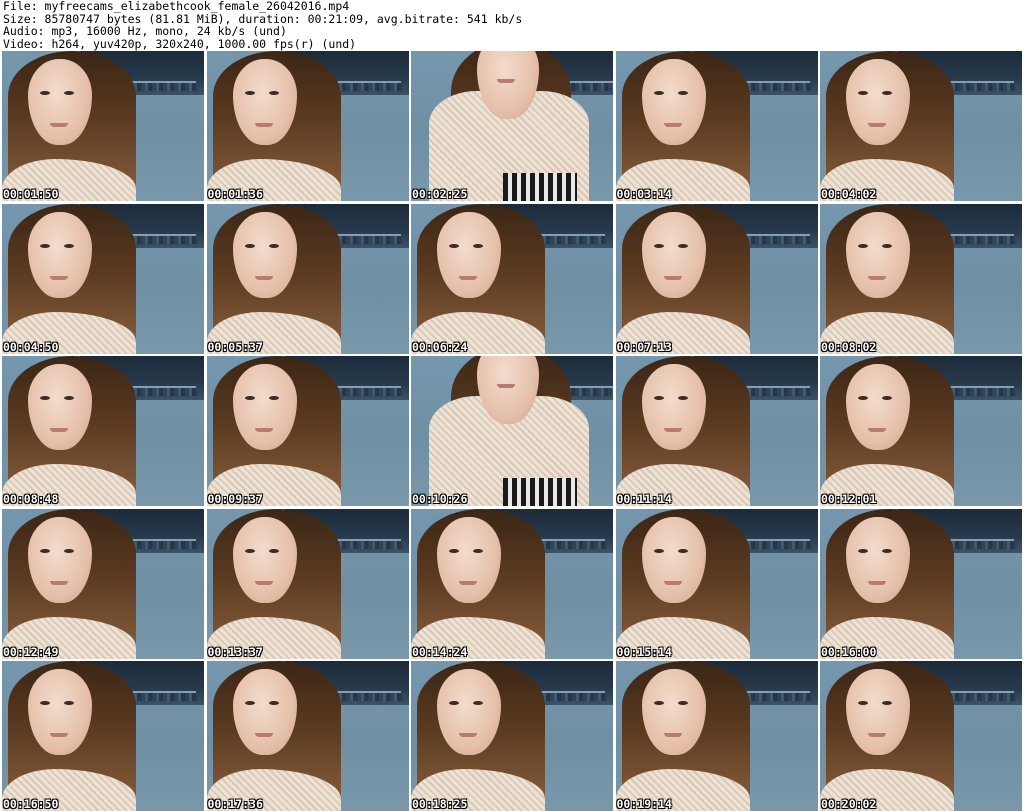 Image resolution: width=1024 pixels, height=811 pixels. I want to click on thumbnail-timestamp: 00:04:50, so click(31, 346).